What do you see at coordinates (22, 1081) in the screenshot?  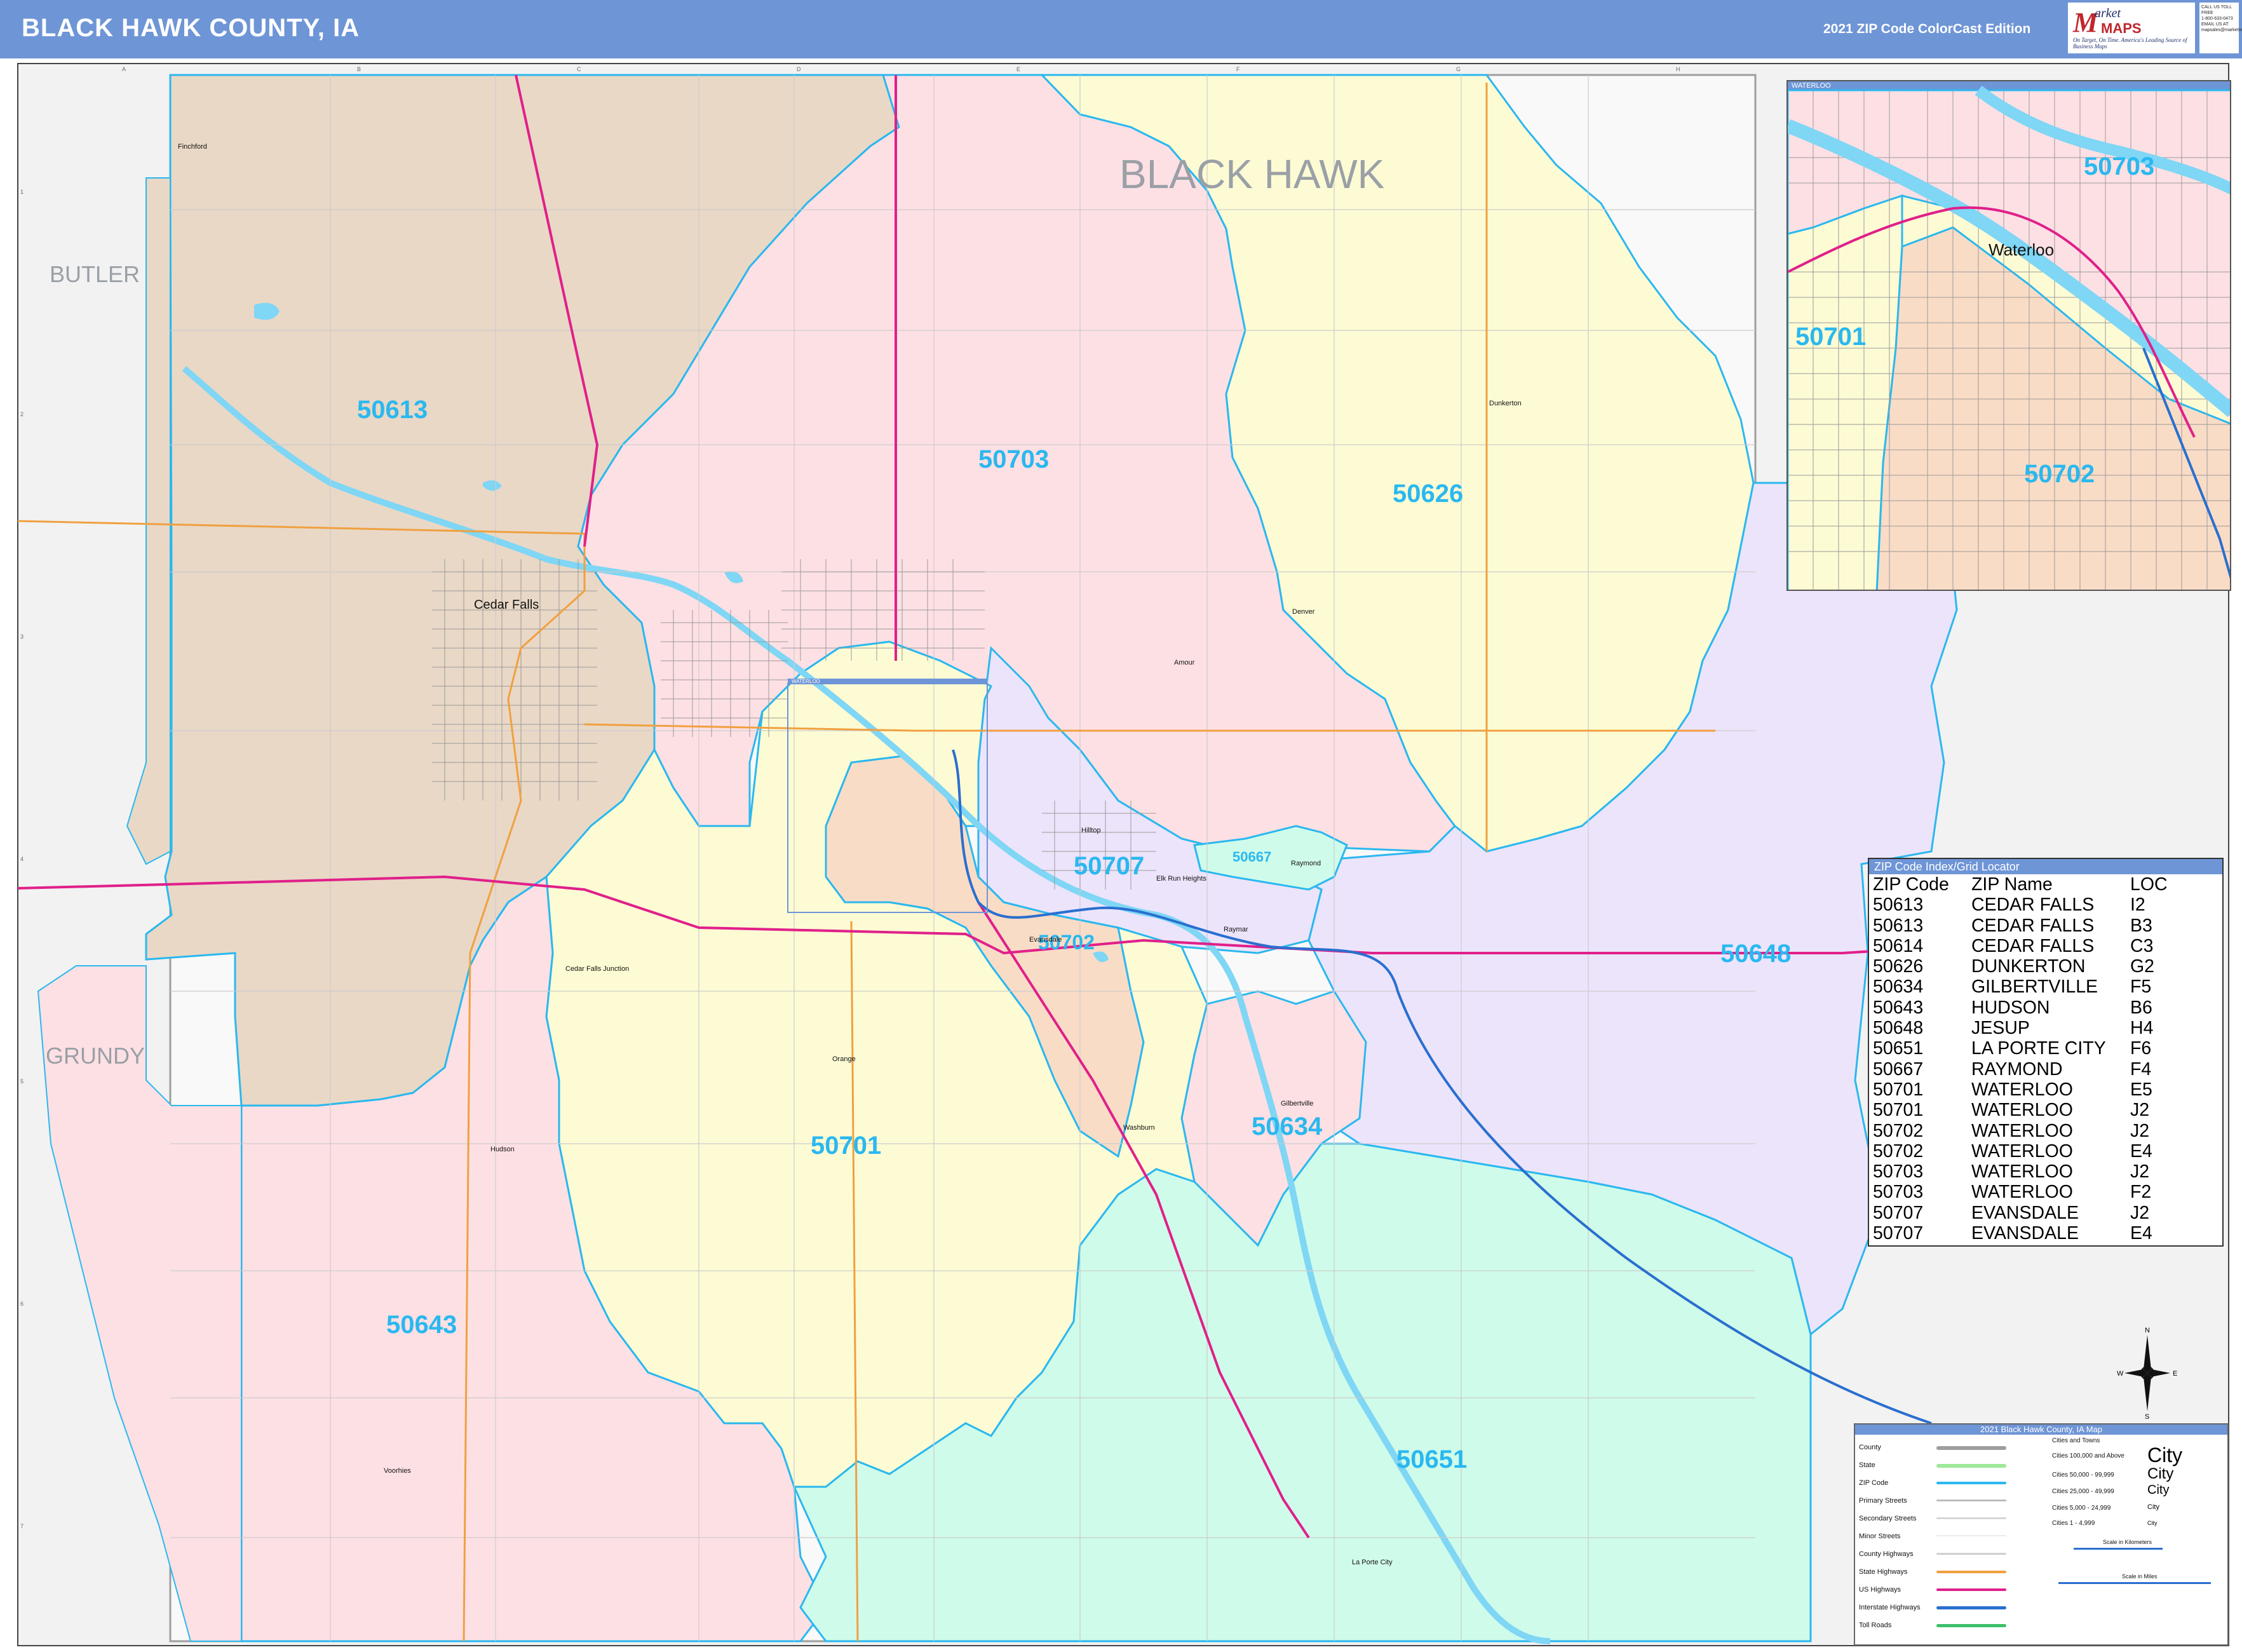 I see `grid-row: 5` at bounding box center [22, 1081].